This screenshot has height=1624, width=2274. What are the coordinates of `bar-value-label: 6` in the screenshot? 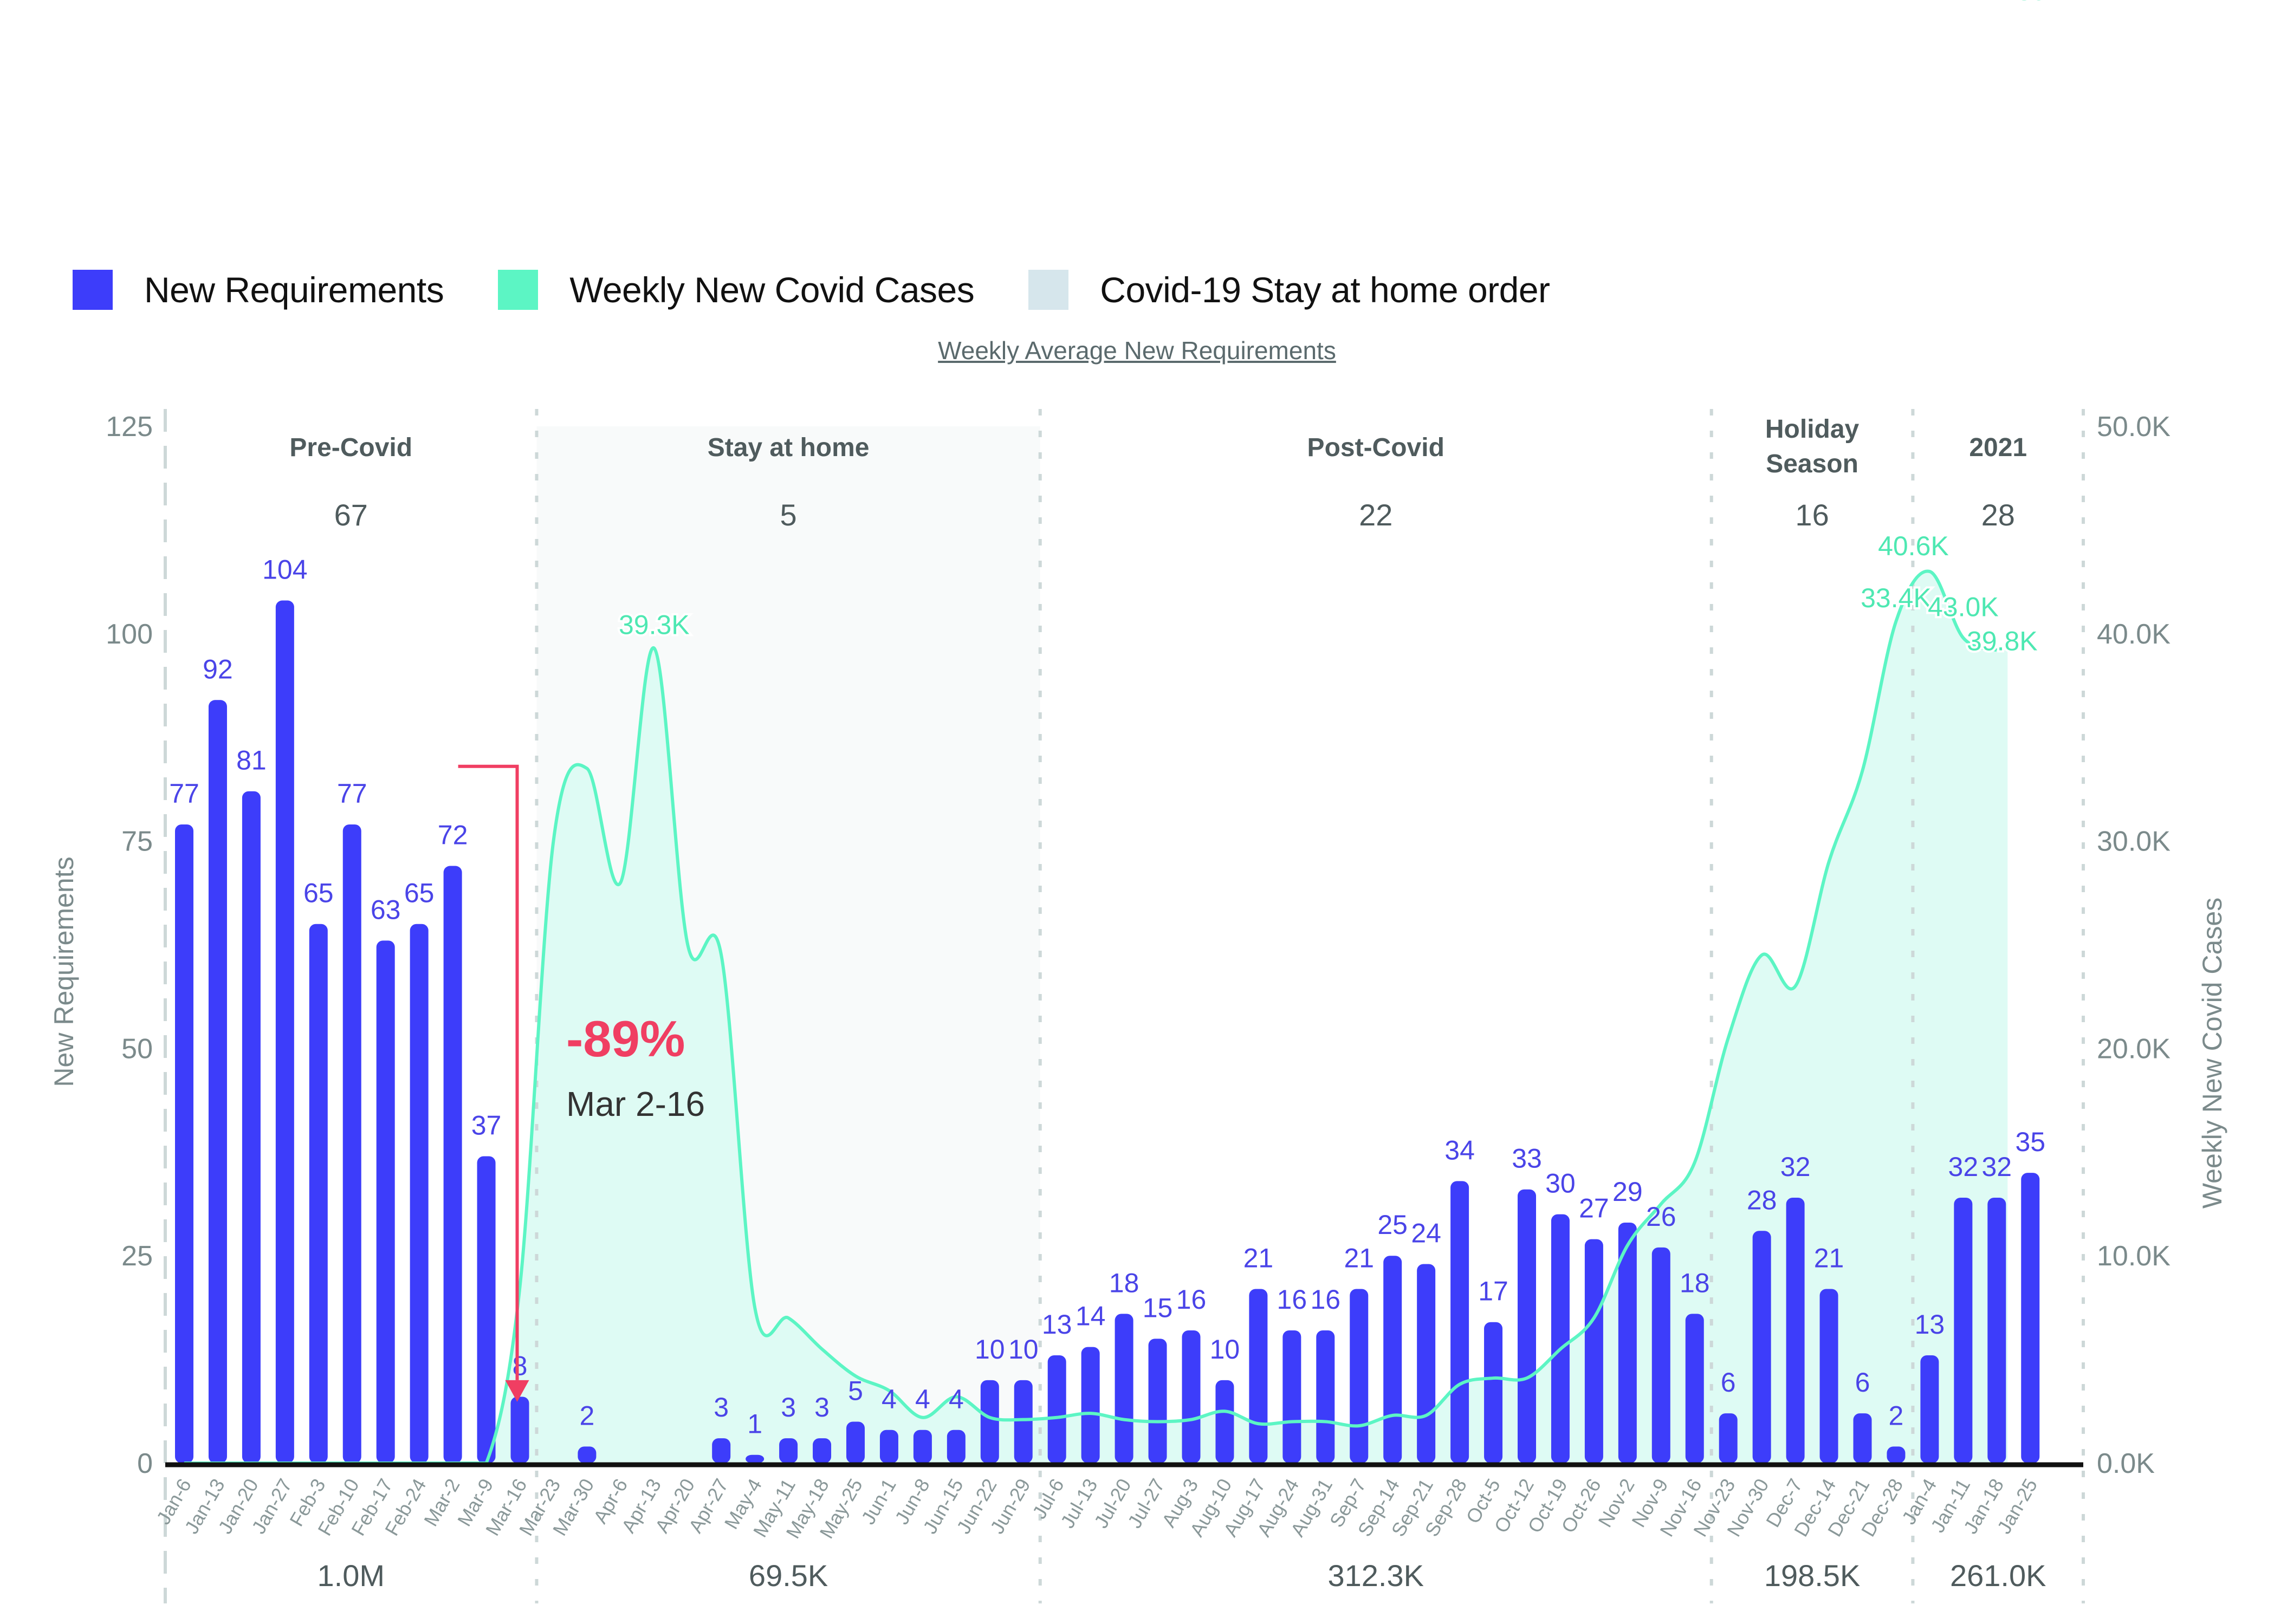 It's located at (1862, 1382).